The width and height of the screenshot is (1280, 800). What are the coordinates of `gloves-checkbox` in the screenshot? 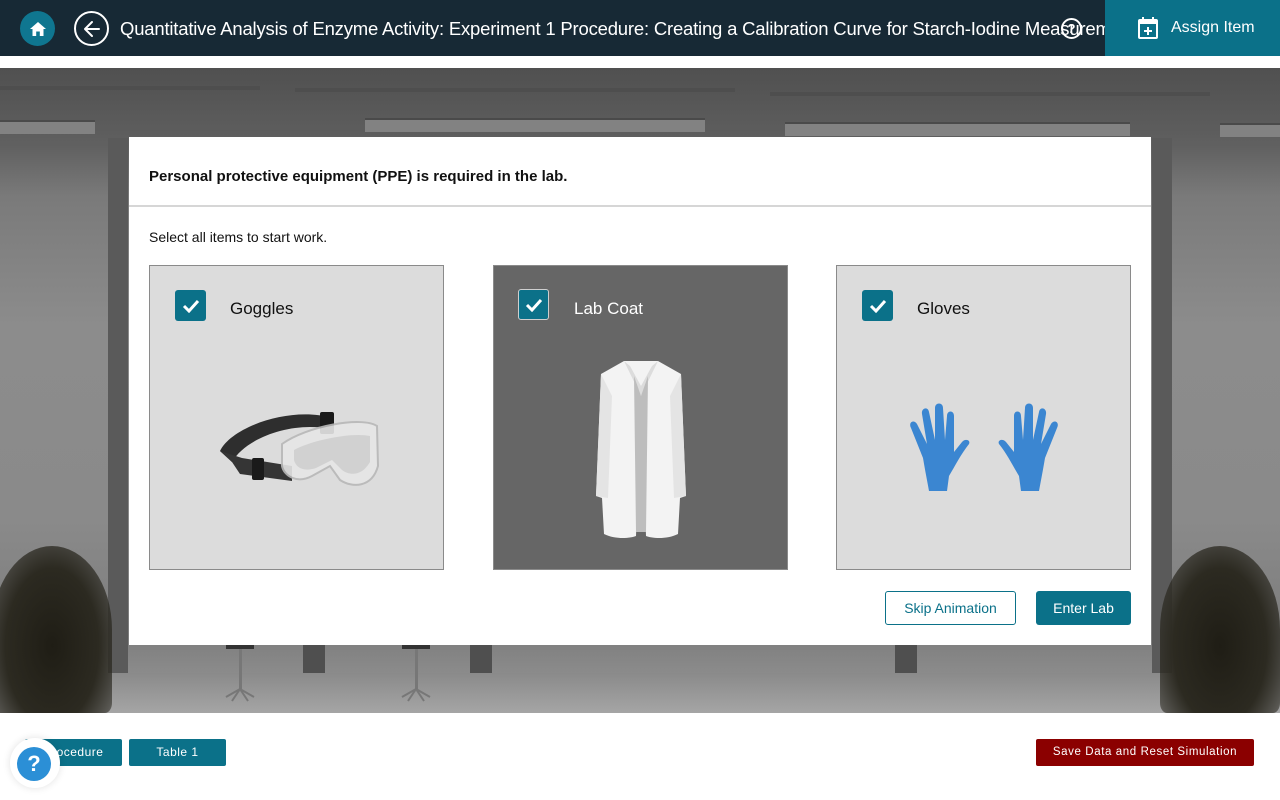 It's located at (877, 305).